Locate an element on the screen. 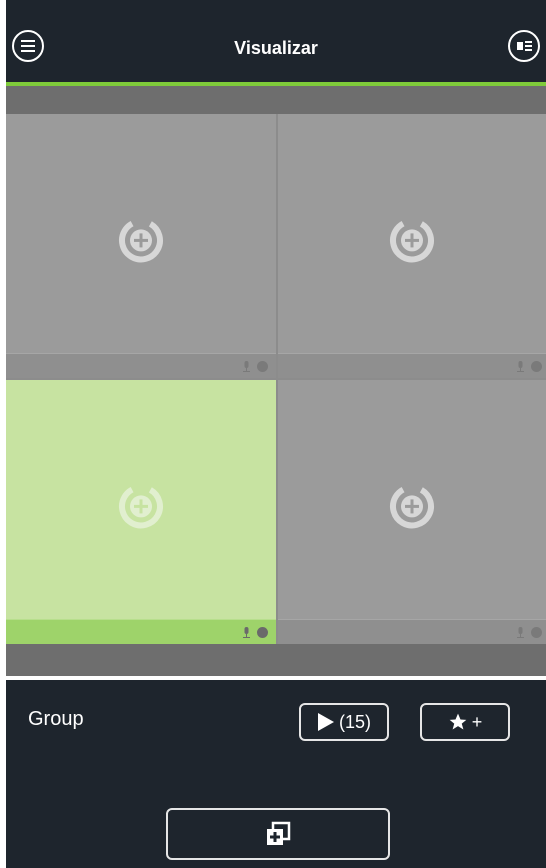 Image resolution: width=546 pixels, height=868 pixels. add-window-button is located at coordinates (278, 834).